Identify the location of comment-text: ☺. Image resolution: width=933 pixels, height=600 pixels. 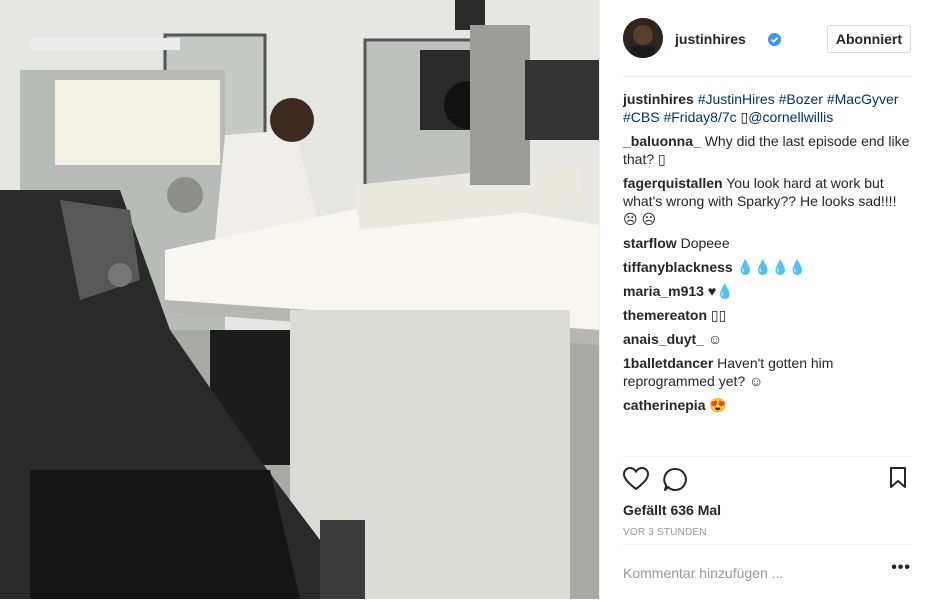
(715, 339).